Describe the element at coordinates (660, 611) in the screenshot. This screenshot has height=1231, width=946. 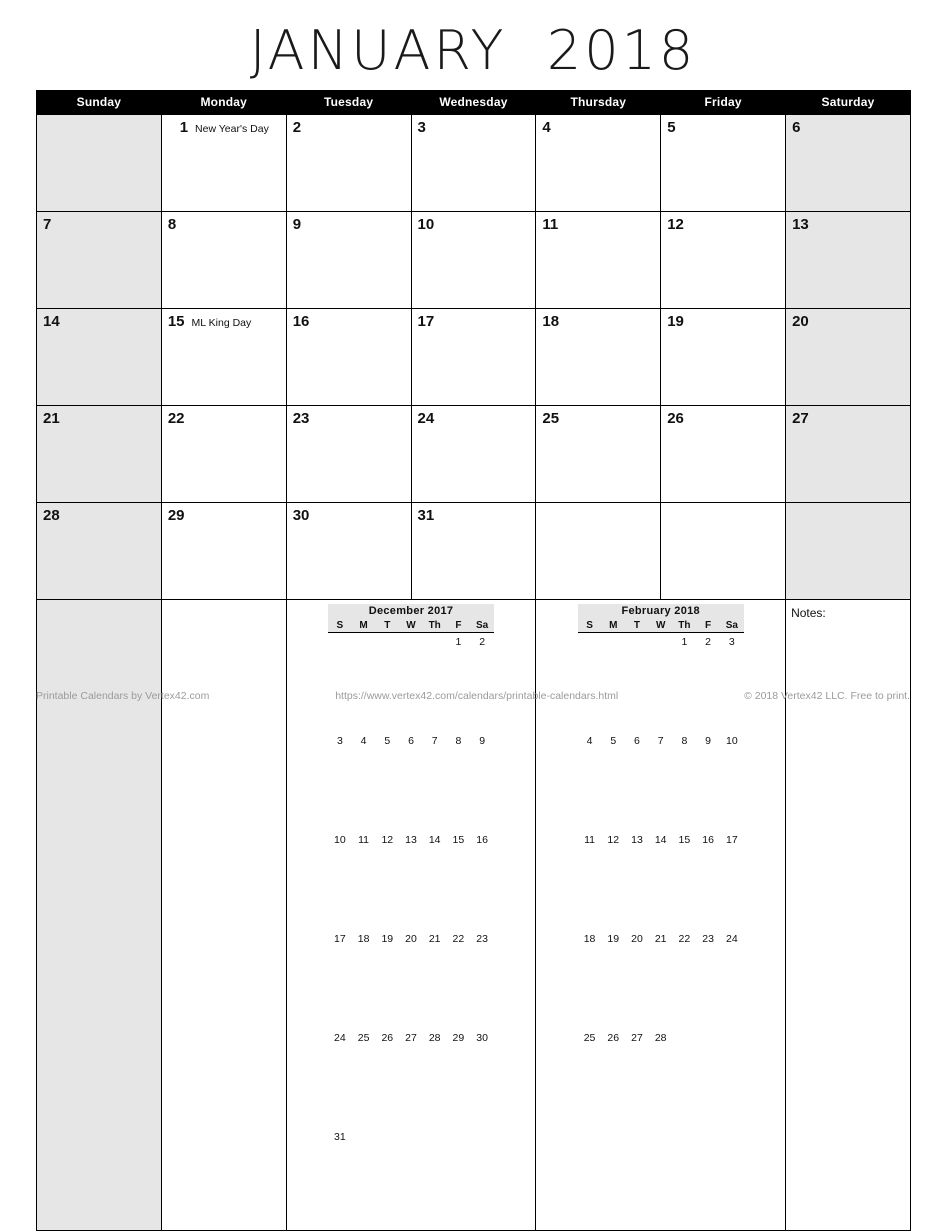
I see `mini-calendar-title: February 2018` at that location.